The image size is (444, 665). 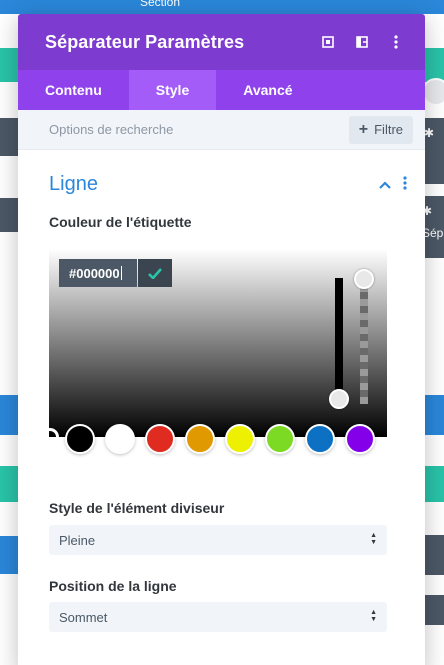 I want to click on opacity-slider, so click(x=364, y=341).